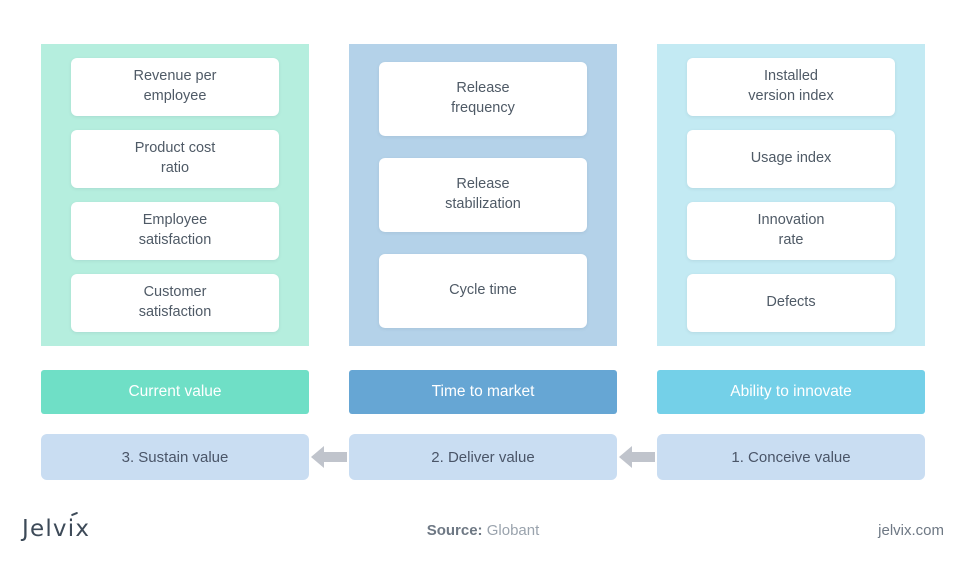  I want to click on website-url: jelvix.com, so click(911, 530).